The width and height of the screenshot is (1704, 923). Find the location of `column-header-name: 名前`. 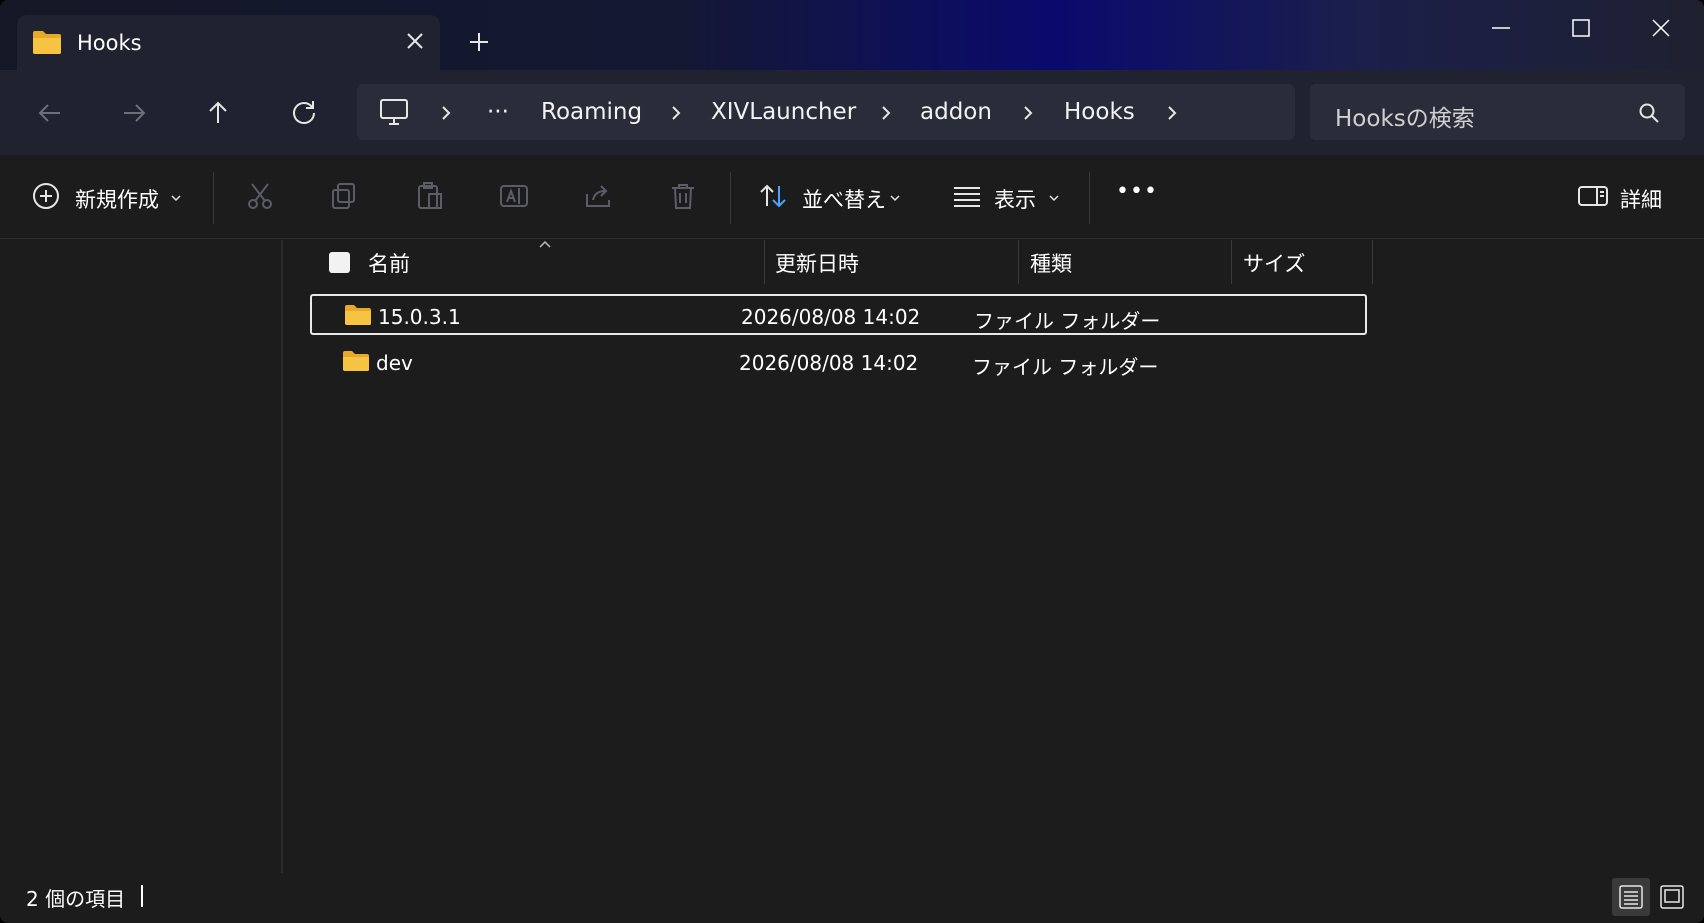

column-header-name: 名前 is located at coordinates (389, 263).